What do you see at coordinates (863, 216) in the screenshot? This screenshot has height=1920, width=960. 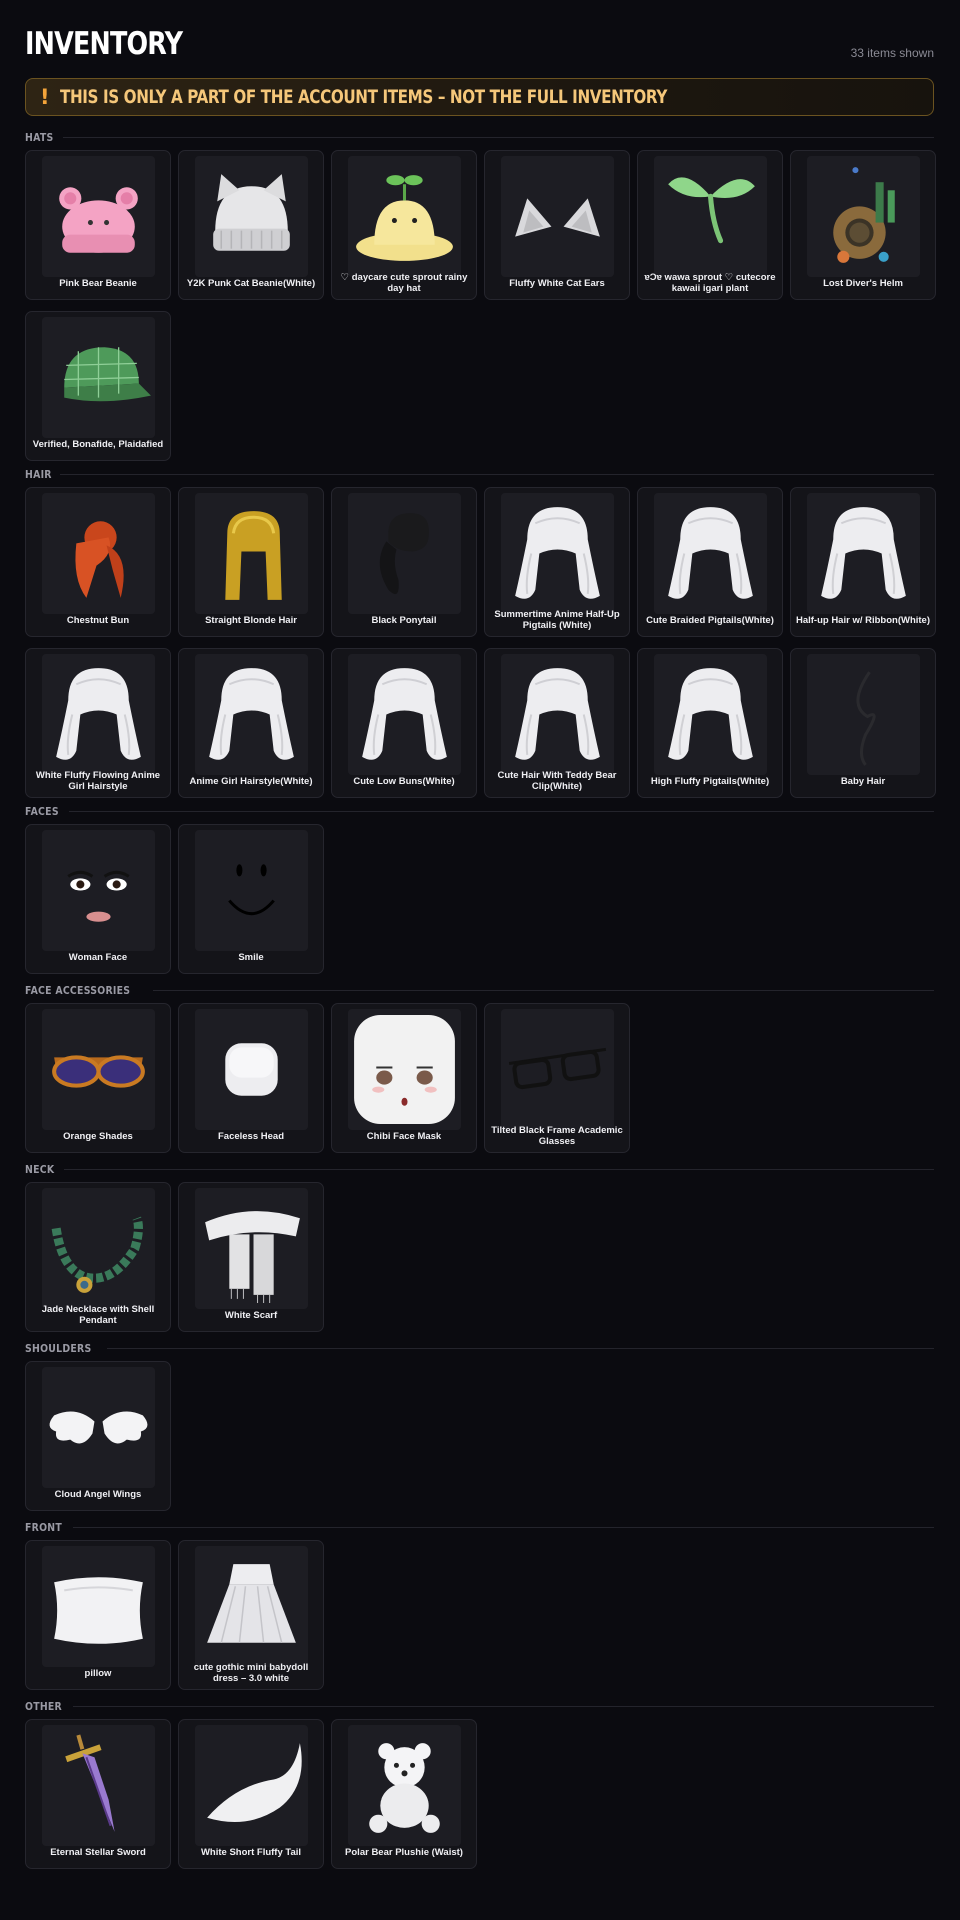 I see `diver-helm-icon` at bounding box center [863, 216].